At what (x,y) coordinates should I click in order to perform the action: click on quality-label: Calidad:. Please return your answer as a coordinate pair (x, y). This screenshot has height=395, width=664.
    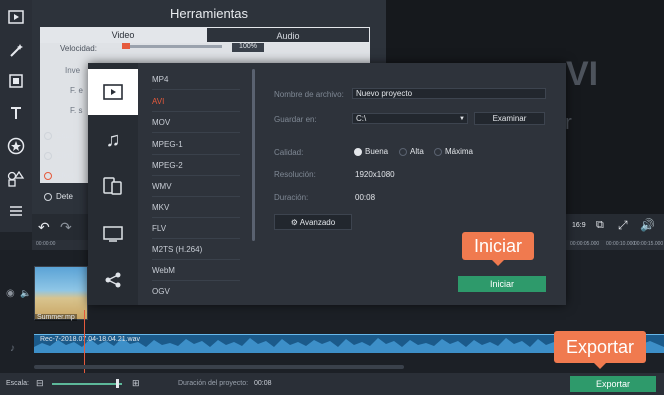
    Looking at the image, I should click on (289, 152).